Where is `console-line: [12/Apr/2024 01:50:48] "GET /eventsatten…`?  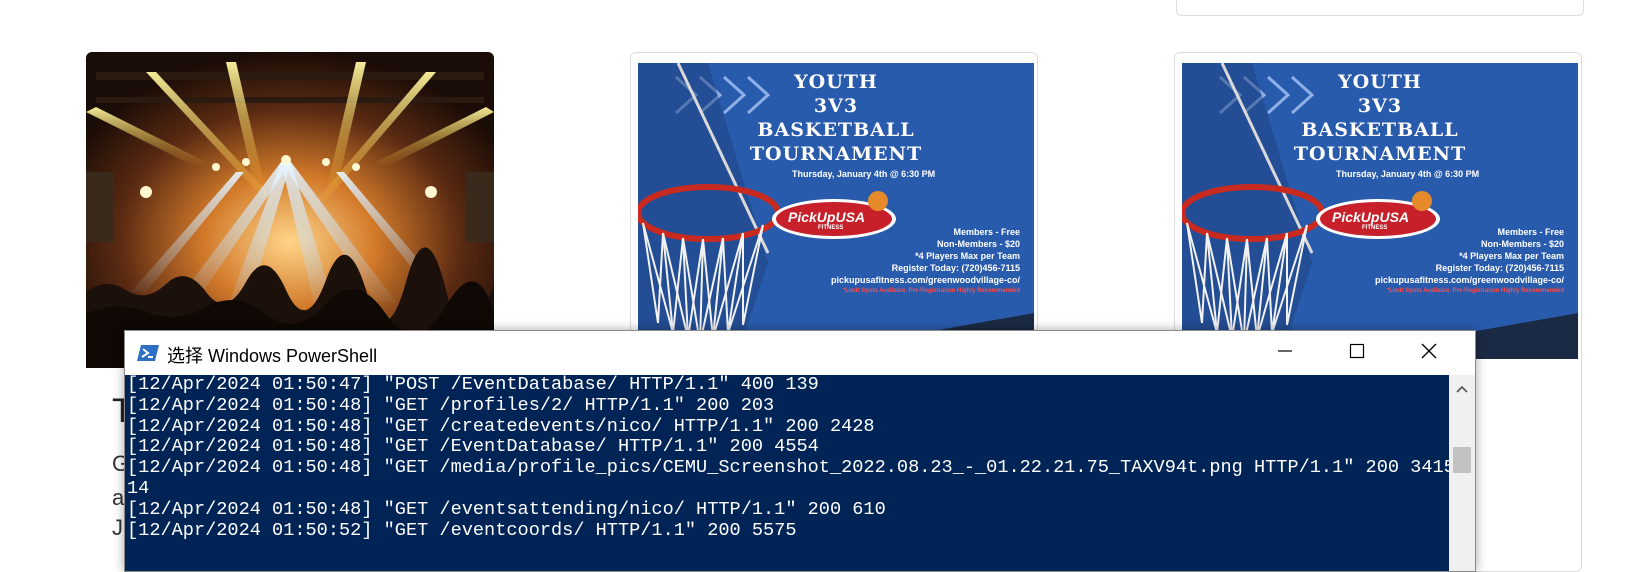
console-line: [12/Apr/2024 01:50:48] "GET /eventsatten… is located at coordinates (506, 509).